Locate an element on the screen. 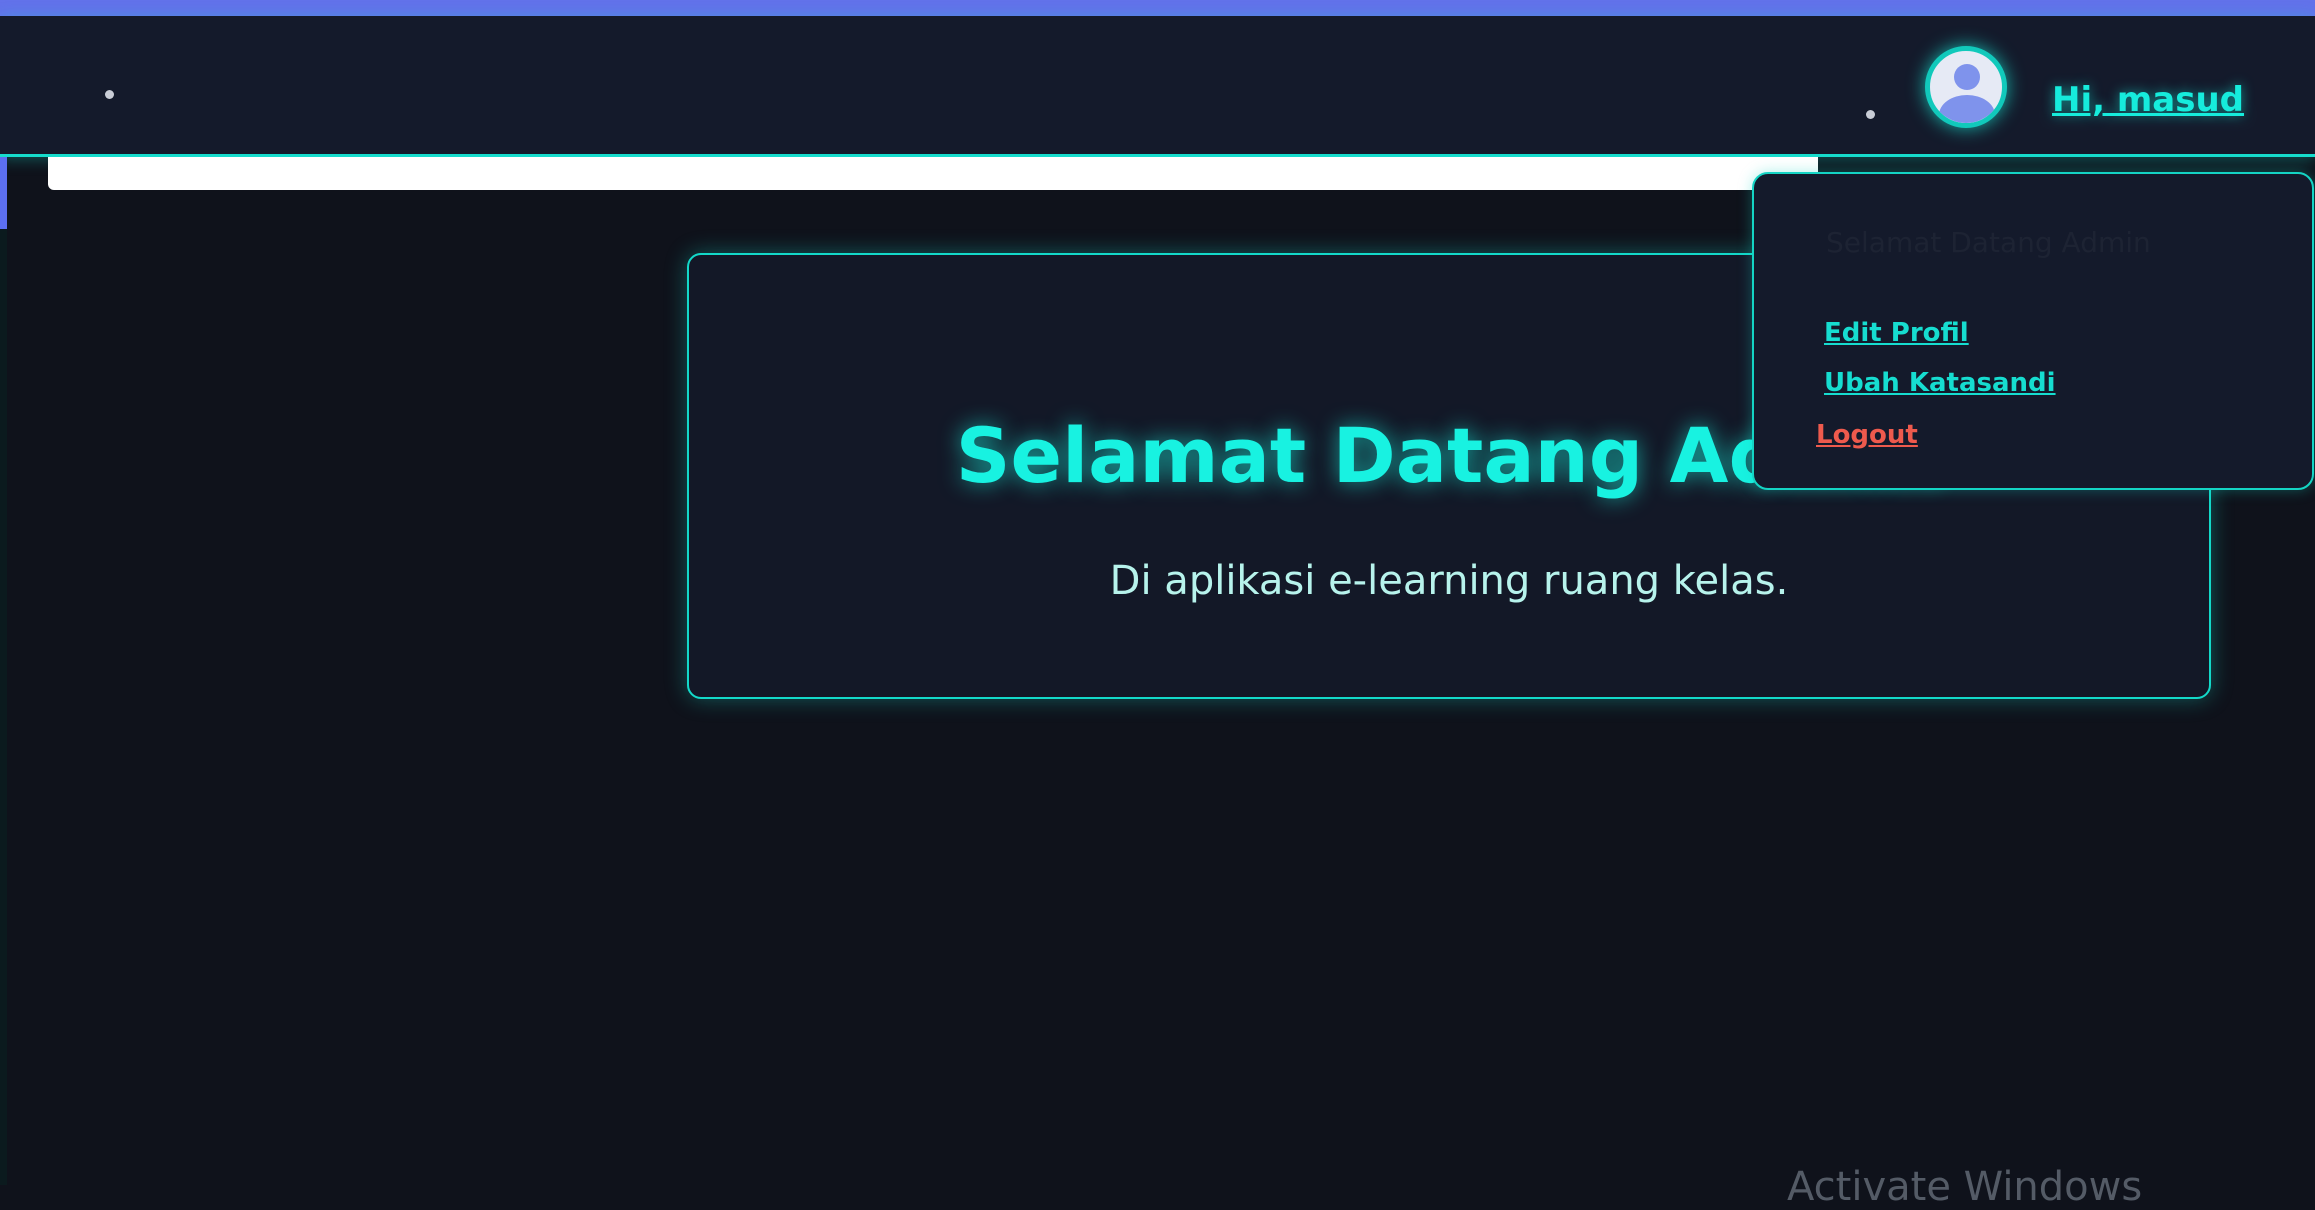 This screenshot has height=1210, width=2315. dropdown-header: Selamat Datang Admin is located at coordinates (1988, 242).